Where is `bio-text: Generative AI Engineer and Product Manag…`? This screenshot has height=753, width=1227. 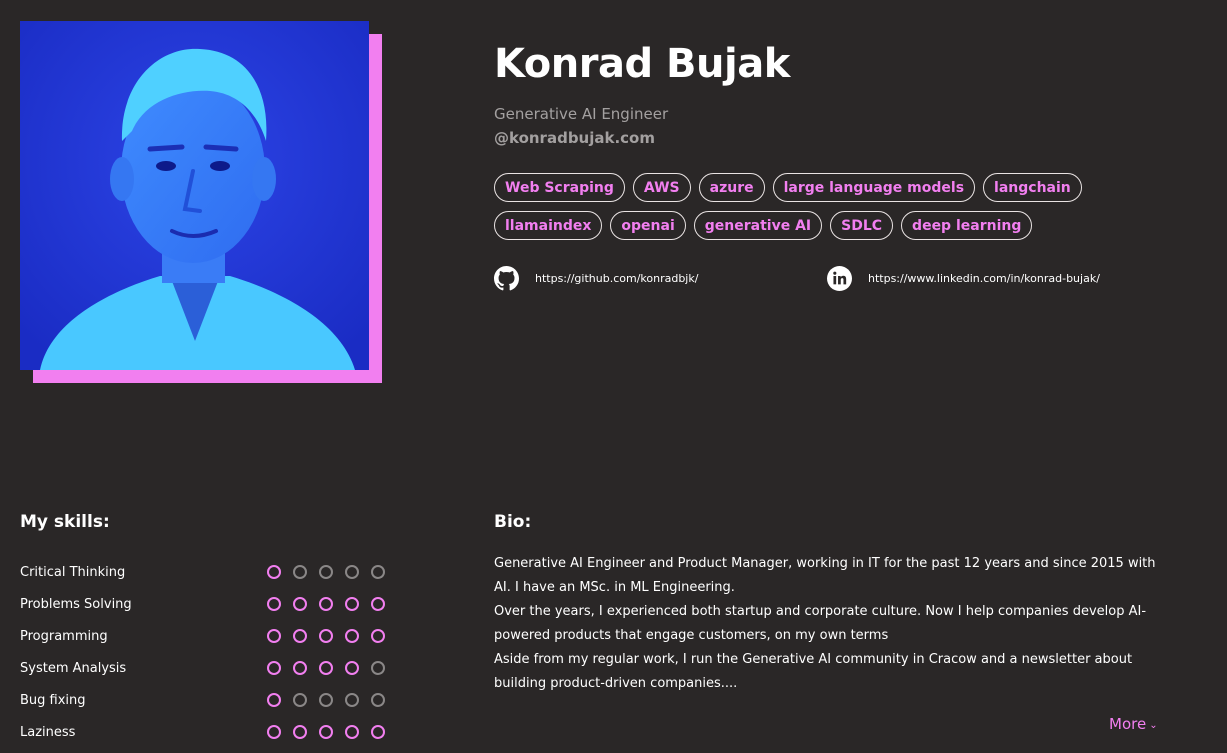
bio-text: Generative AI Engineer and Product Manag… is located at coordinates (828, 624).